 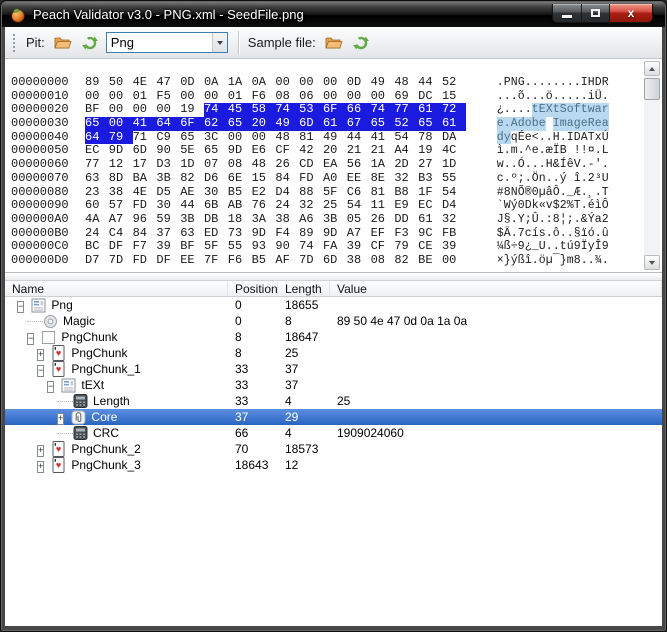 I want to click on ascii-char: q, so click(x=514, y=138).